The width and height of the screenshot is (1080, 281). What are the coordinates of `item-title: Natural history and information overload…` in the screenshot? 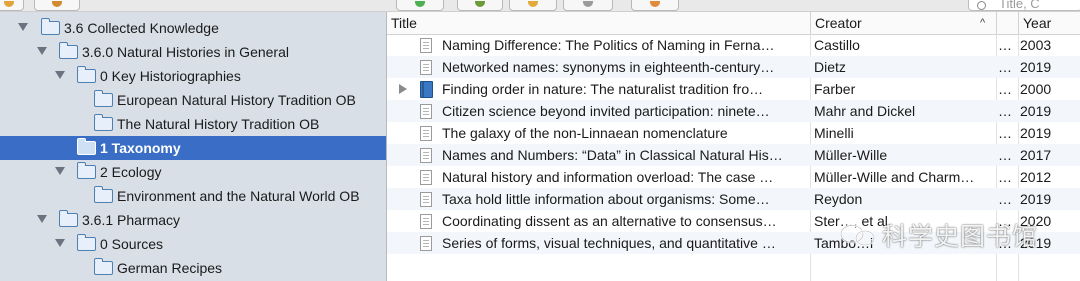 It's located at (608, 177).